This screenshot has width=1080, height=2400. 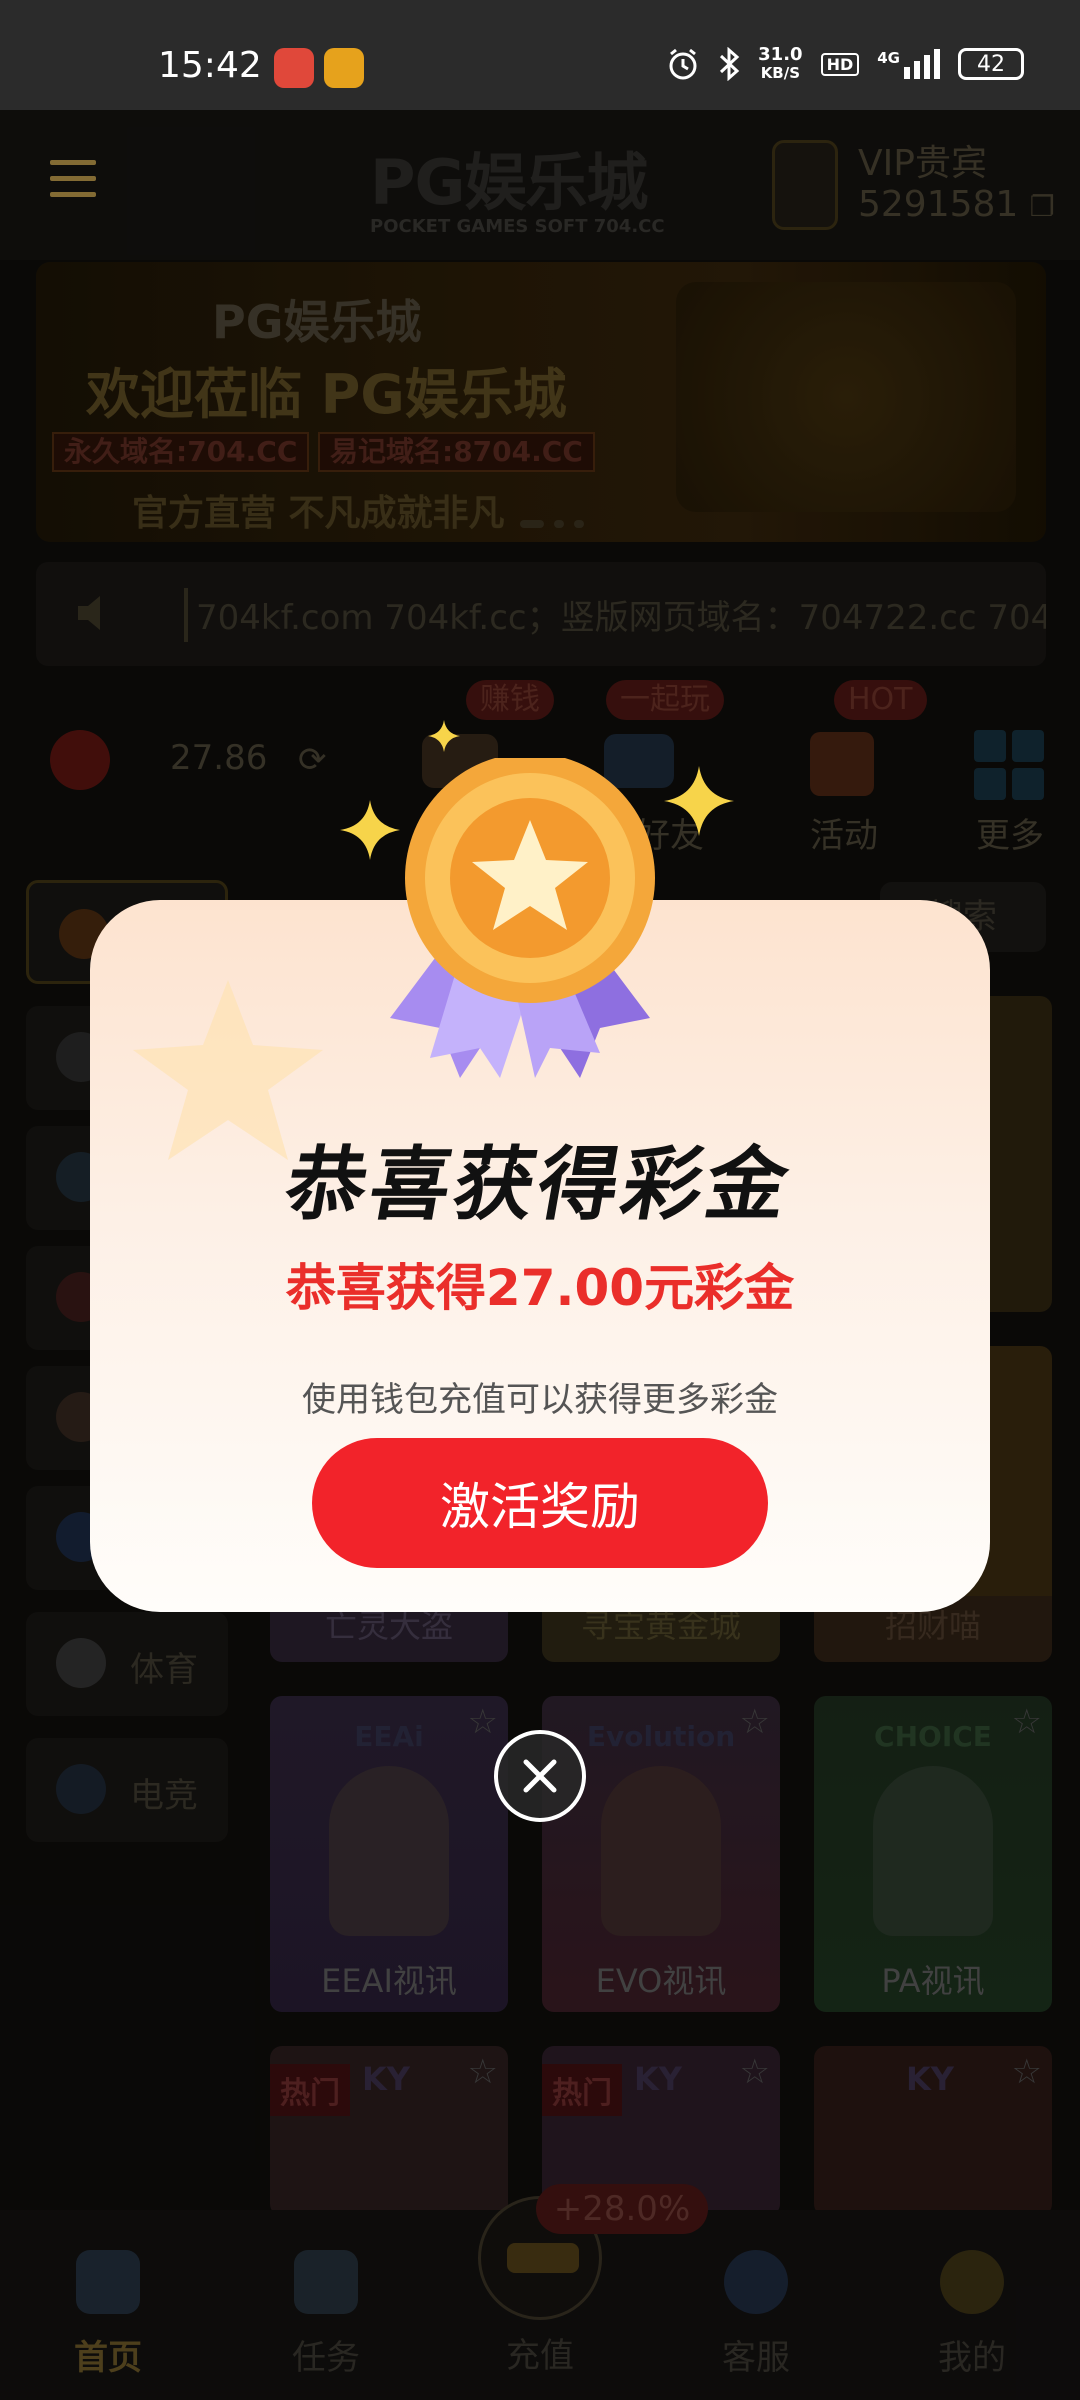 I want to click on status-bar: 15:42 31.0 KB/S HD 4G 42, so click(x=540, y=55).